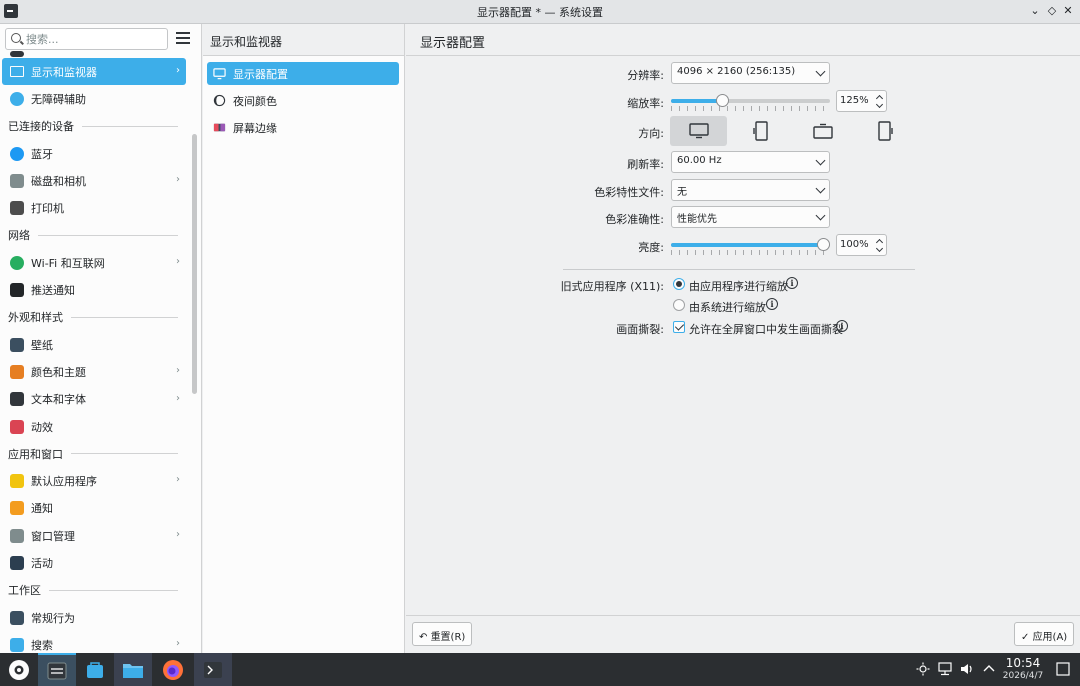 Image resolution: width=1080 pixels, height=686 pixels. Describe the element at coordinates (94, 508) in the screenshot. I see `sidebar-item: 通知` at that location.